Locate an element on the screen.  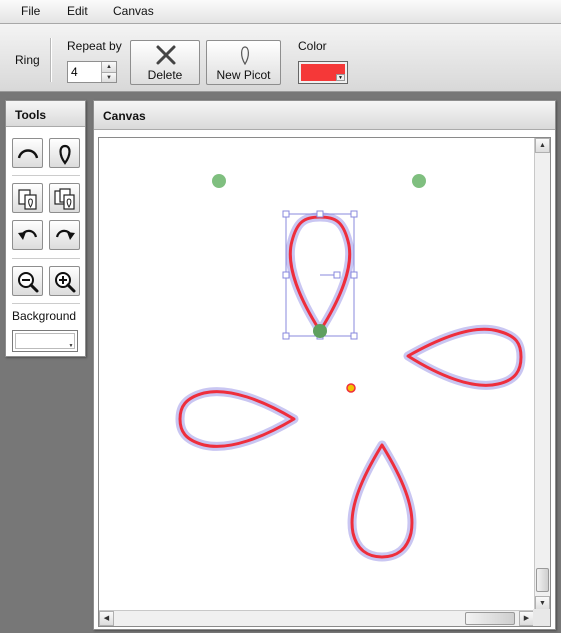
zoom-out-tool-button is located at coordinates (27, 281).